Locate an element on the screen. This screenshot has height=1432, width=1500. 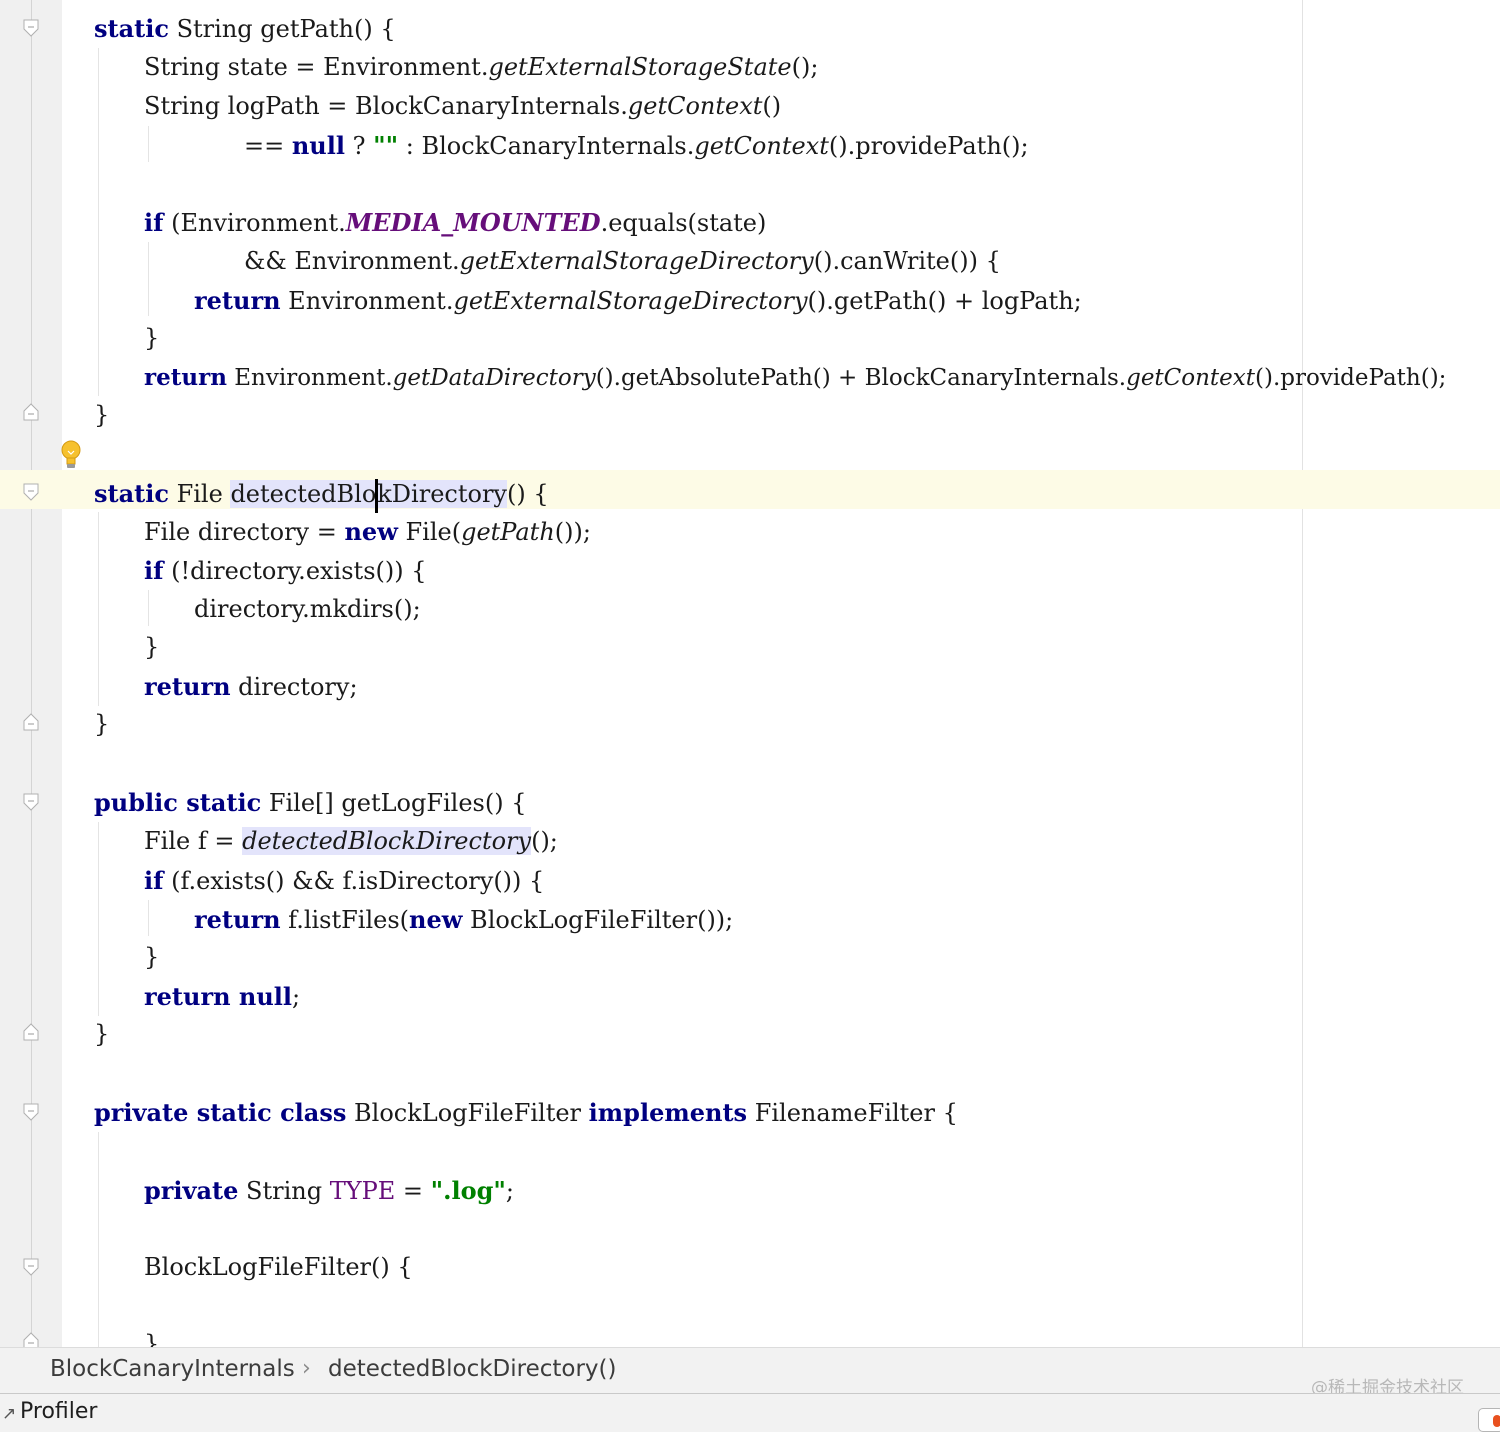
notification-indicator-icon is located at coordinates (1496, 1421).